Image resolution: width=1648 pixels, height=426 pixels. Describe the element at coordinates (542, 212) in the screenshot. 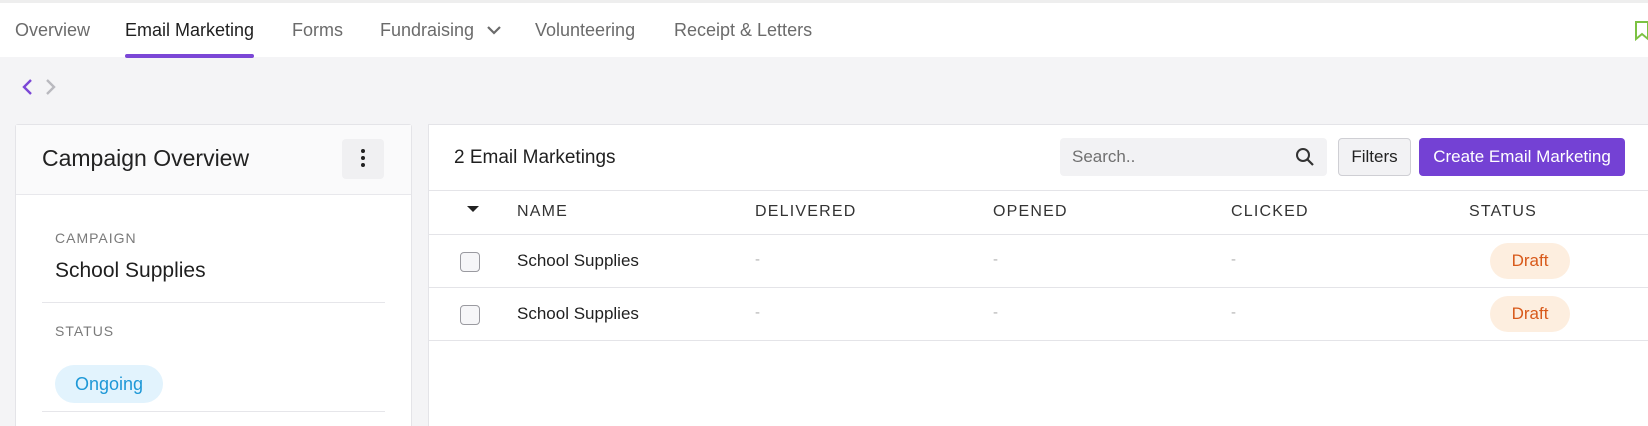

I see `column-header-name: NAME` at that location.